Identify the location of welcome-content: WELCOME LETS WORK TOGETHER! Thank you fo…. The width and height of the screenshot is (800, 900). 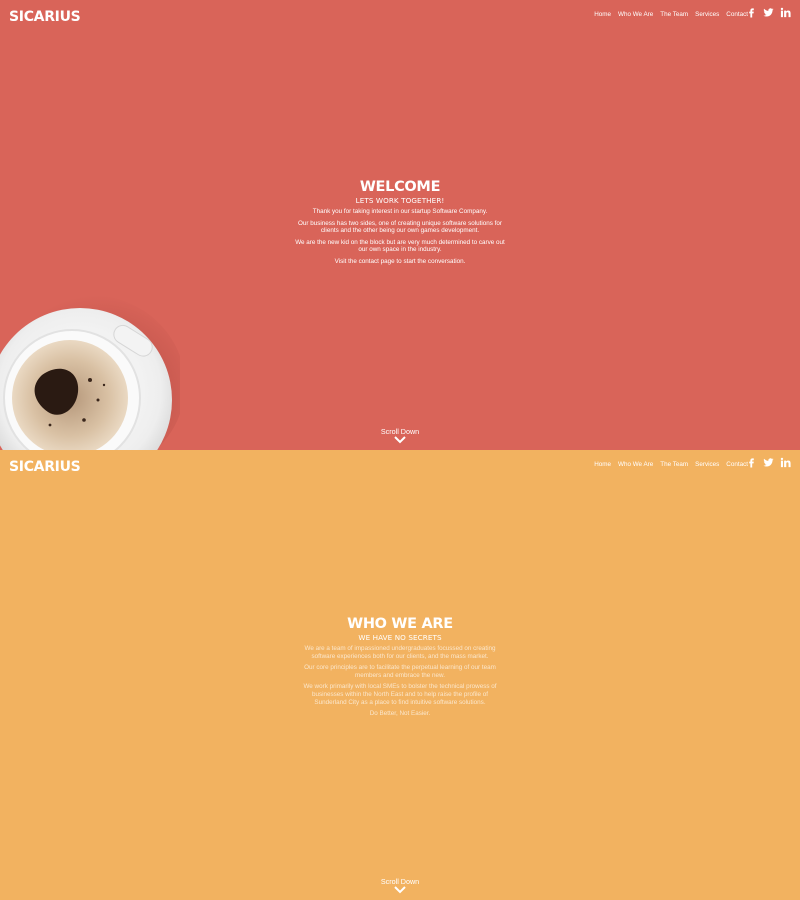
(400, 224).